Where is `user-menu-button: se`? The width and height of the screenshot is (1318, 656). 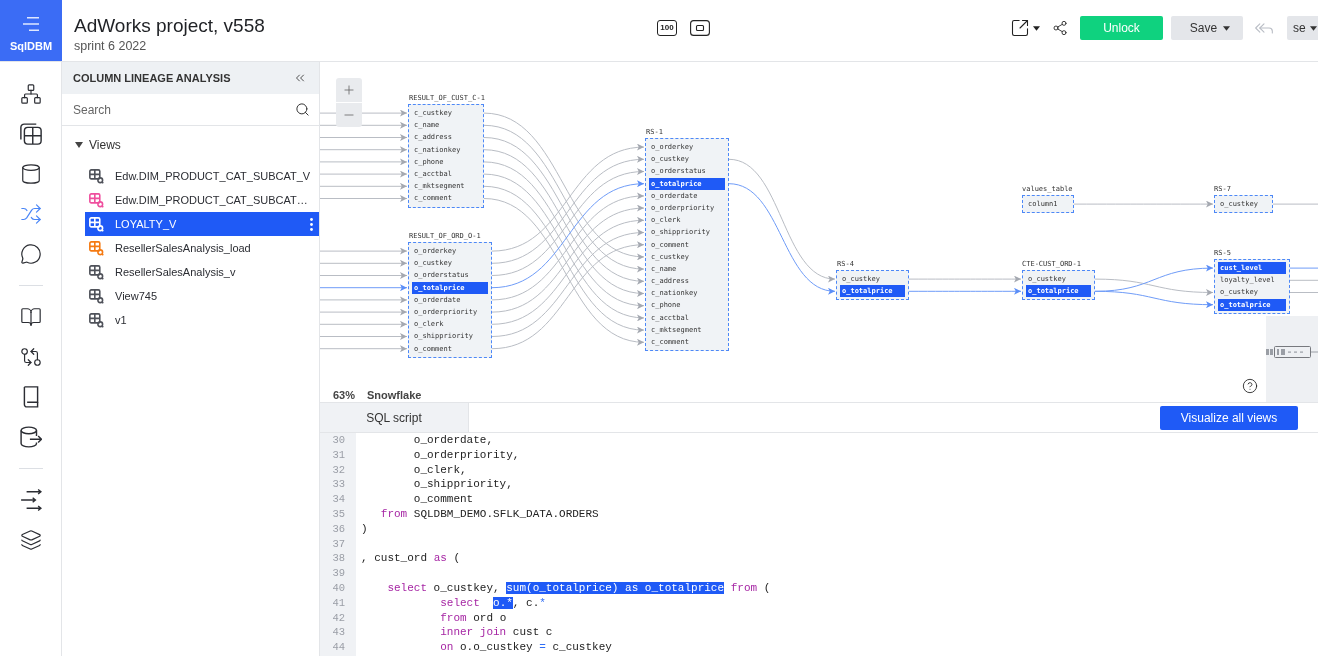
user-menu-button: se is located at coordinates (1302, 28).